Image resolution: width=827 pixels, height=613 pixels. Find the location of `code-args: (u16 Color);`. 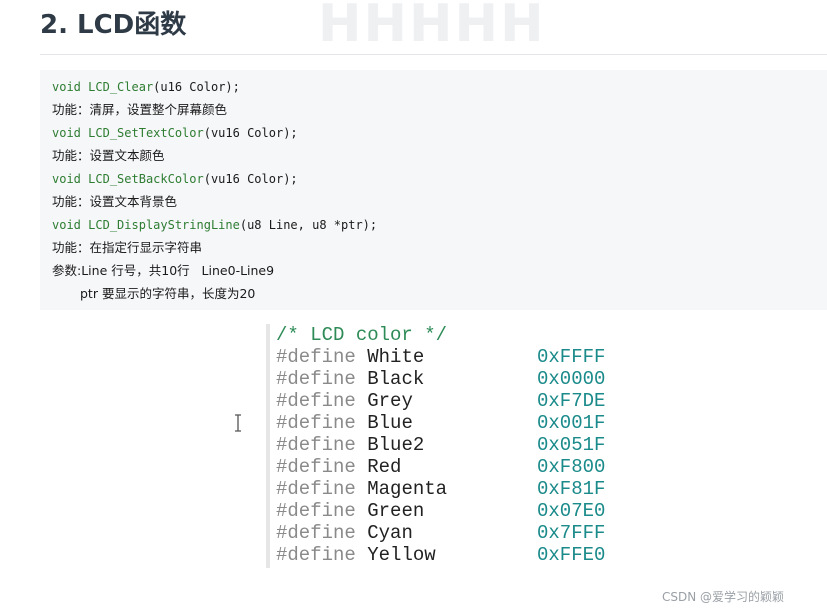

code-args: (u16 Color); is located at coordinates (196, 87).